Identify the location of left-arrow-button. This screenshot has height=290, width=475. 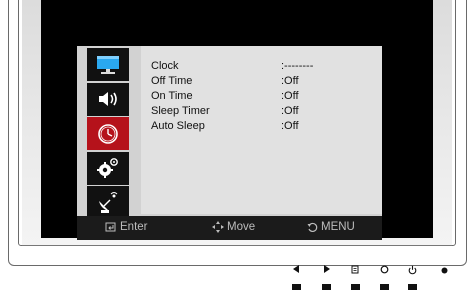
(296, 270).